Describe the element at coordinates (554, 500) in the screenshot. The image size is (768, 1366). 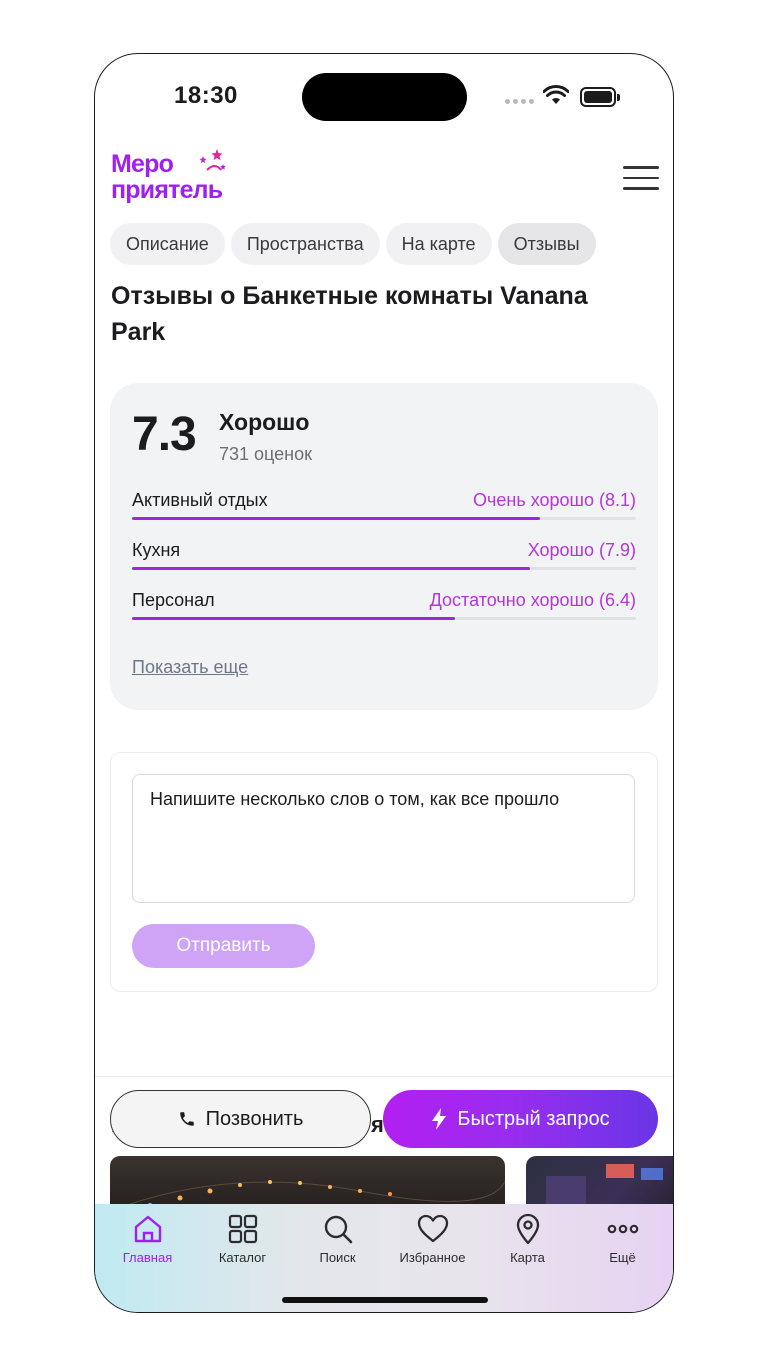
I see `criterion-value: Очень хорошо (8.1)` at that location.